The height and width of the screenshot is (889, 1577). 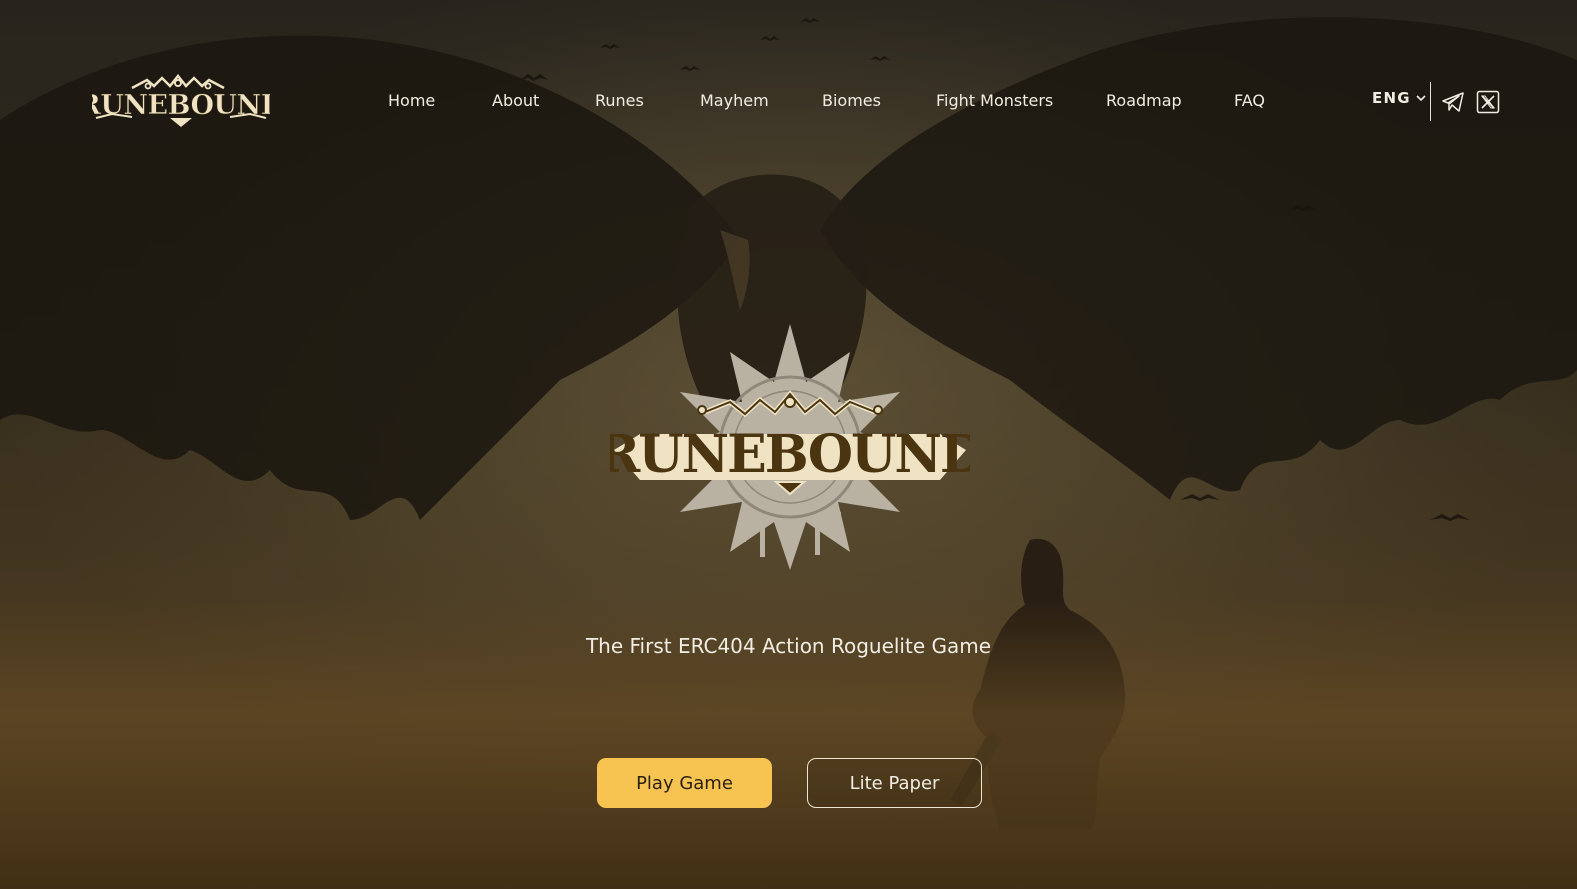 I want to click on telegram-icon, so click(x=1453, y=102).